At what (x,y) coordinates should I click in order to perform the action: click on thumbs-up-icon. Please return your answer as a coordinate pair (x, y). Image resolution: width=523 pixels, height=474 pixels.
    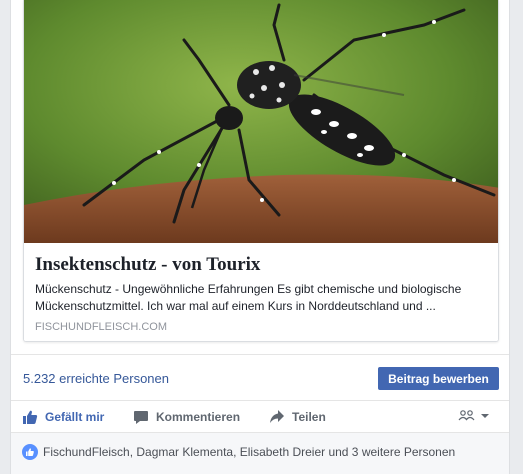
    Looking at the image, I should click on (30, 417).